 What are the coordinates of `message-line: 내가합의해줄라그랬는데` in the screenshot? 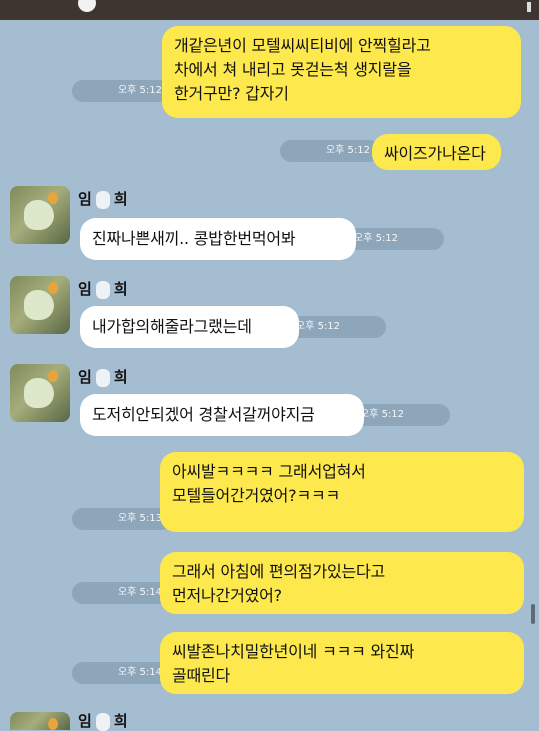 It's located at (172, 326).